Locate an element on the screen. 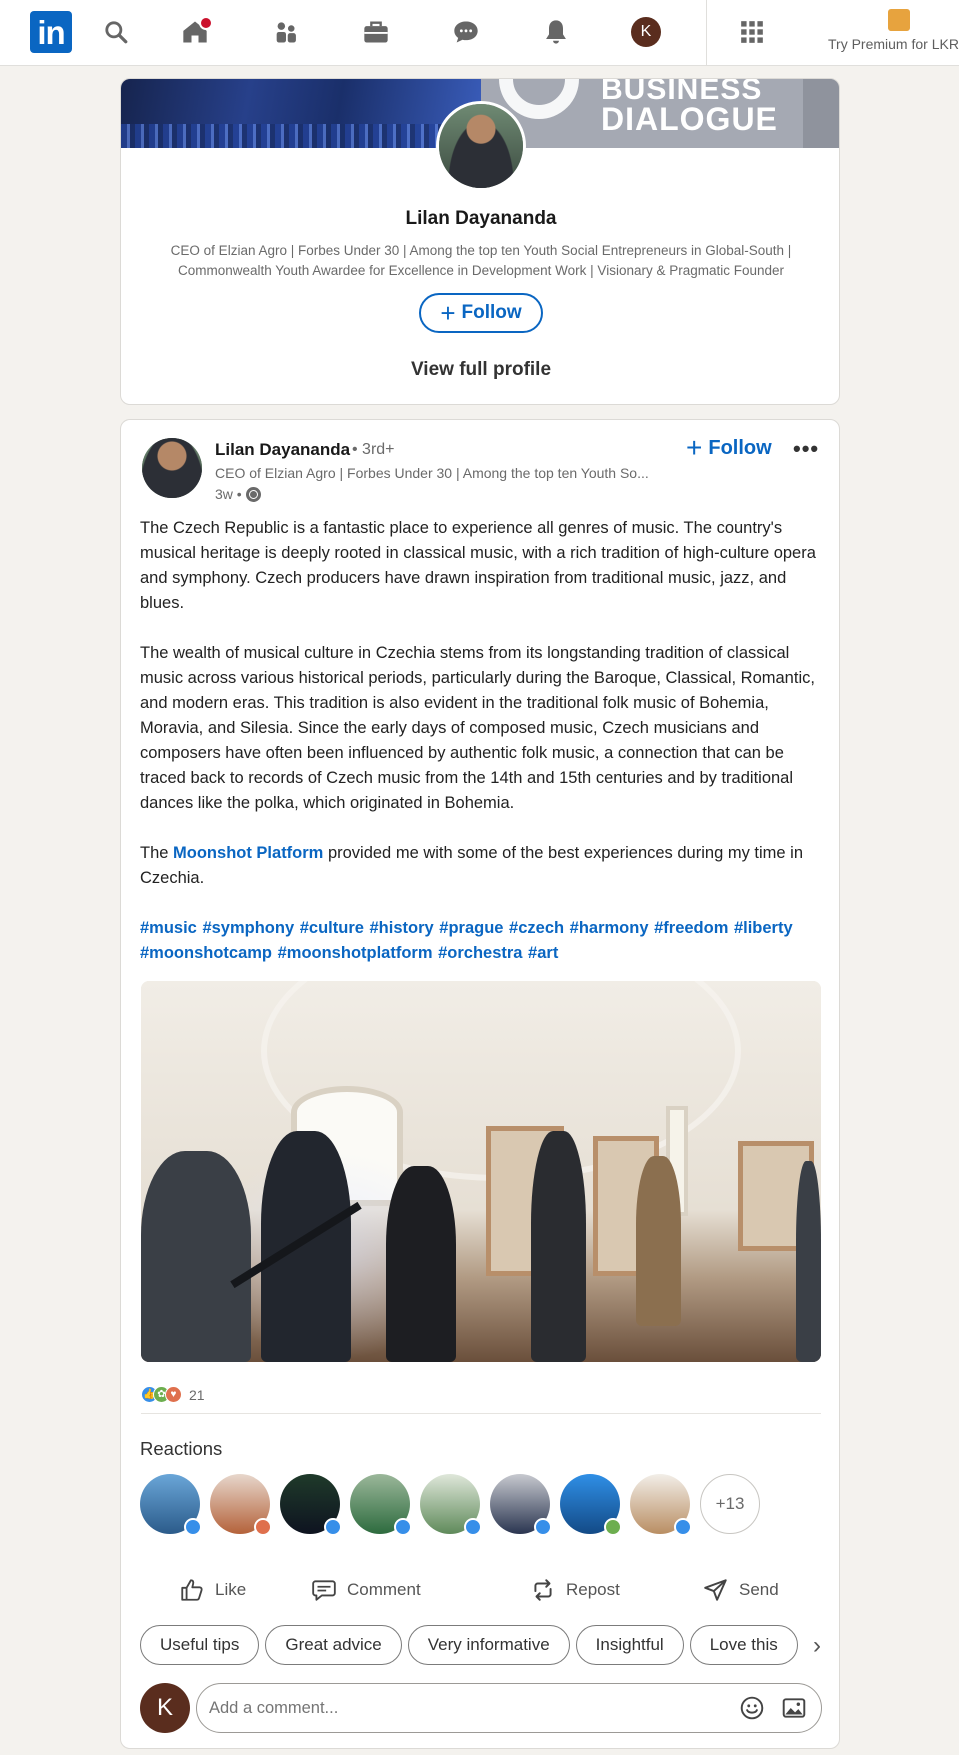 The image size is (959, 1755). suggestion-chip: Love this is located at coordinates (743, 1645).